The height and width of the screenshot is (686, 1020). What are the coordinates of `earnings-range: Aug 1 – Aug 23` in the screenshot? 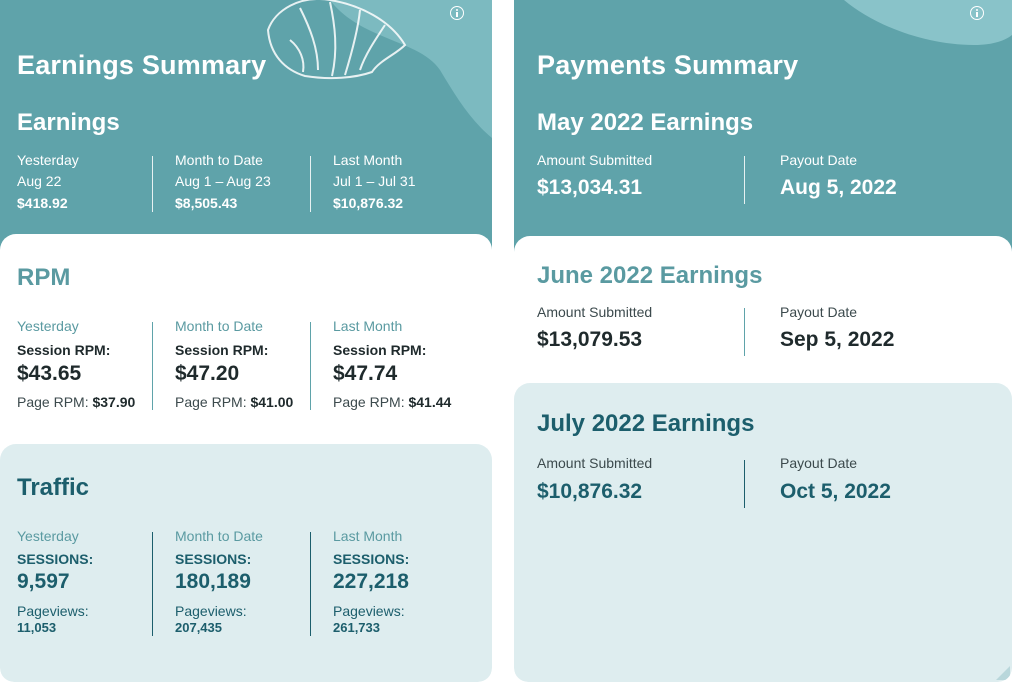 It's located at (223, 181).